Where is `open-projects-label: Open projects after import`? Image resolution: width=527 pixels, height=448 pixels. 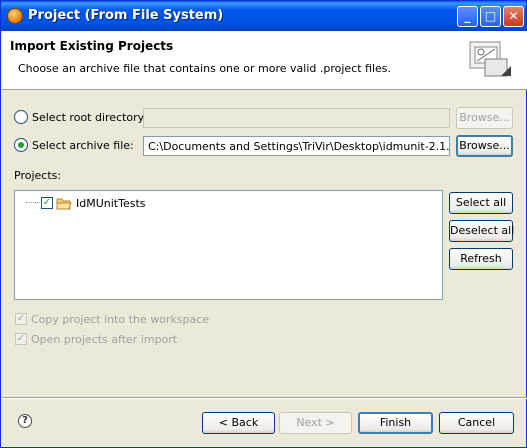 open-projects-label: Open projects after import is located at coordinates (104, 339).